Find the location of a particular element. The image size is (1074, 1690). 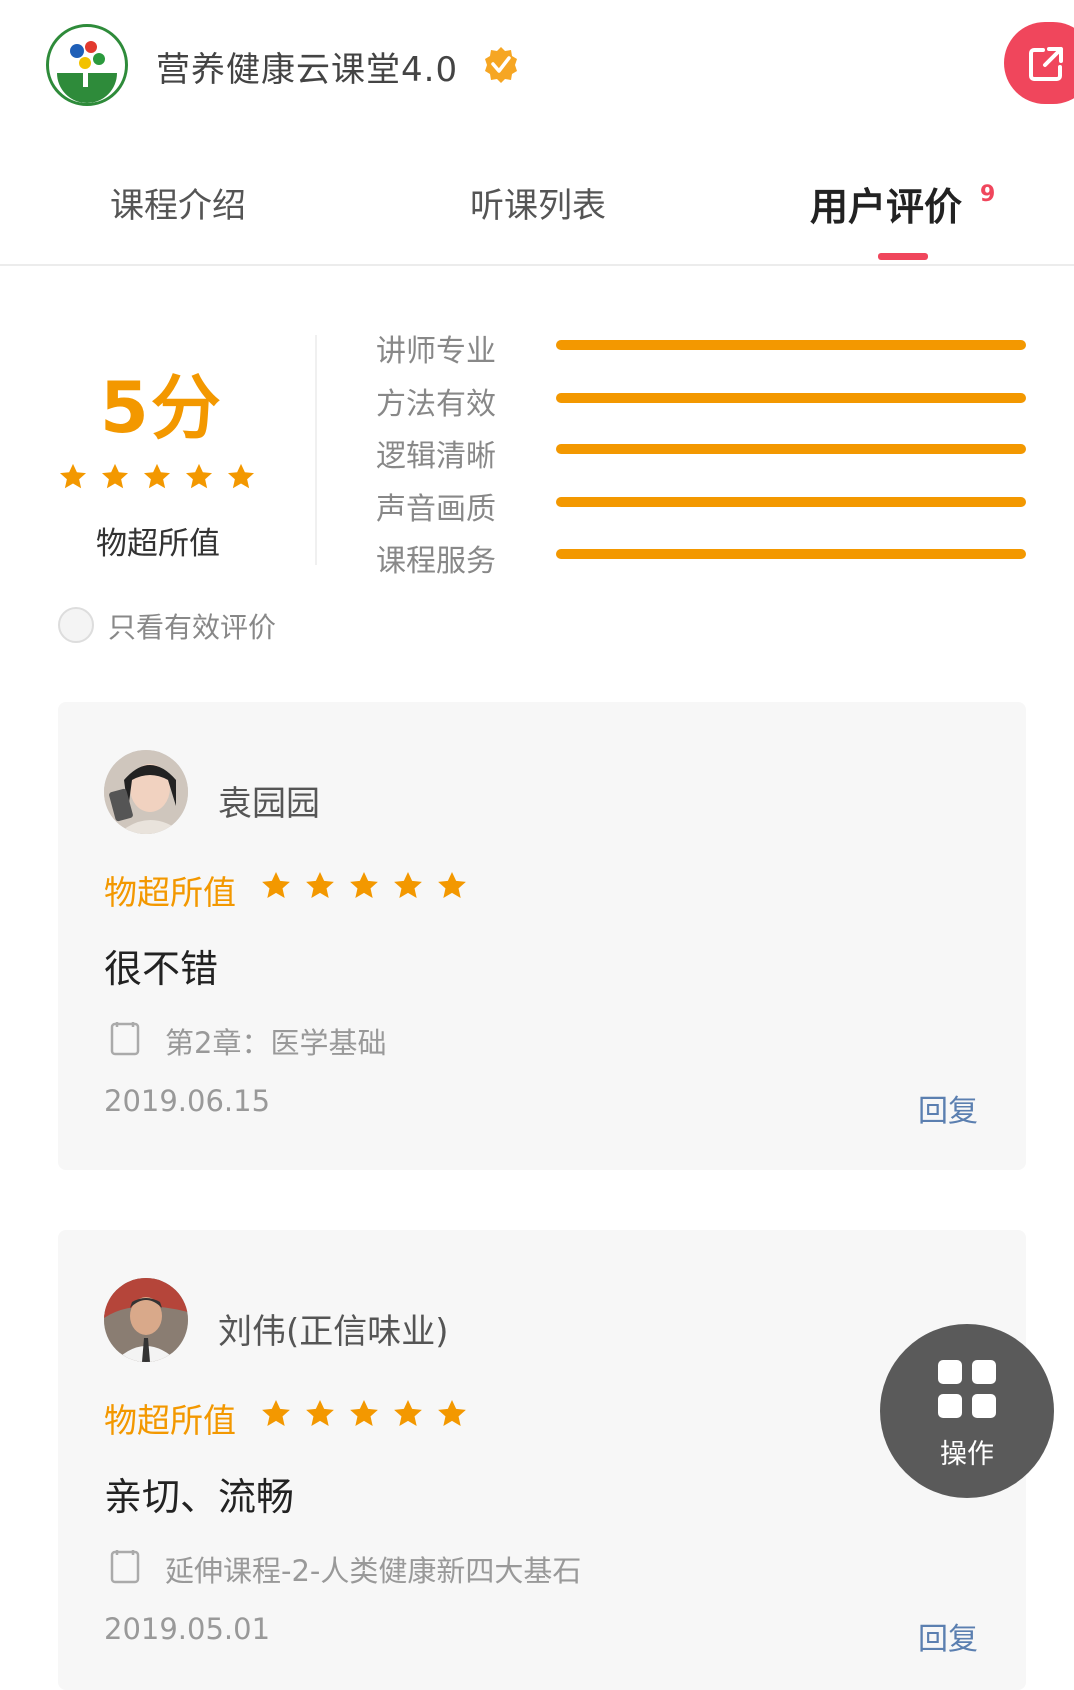

tab-lesson-list: 听课列表 is located at coordinates (538, 202).